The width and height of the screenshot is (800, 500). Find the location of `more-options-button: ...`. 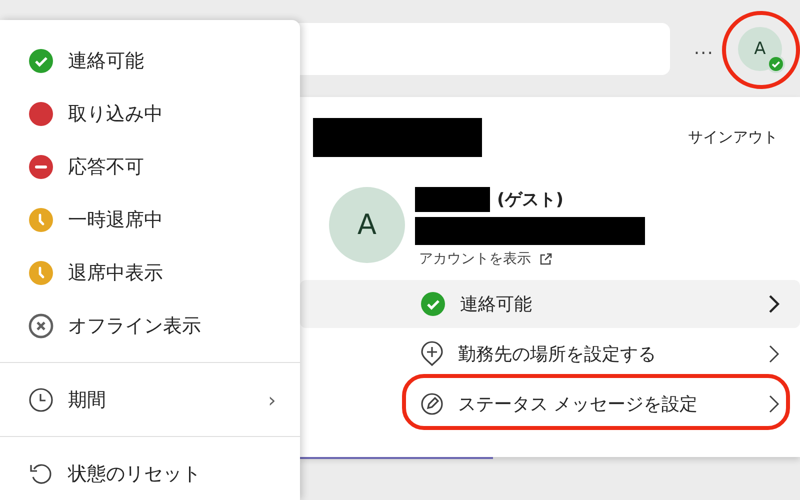

more-options-button: ... is located at coordinates (704, 48).